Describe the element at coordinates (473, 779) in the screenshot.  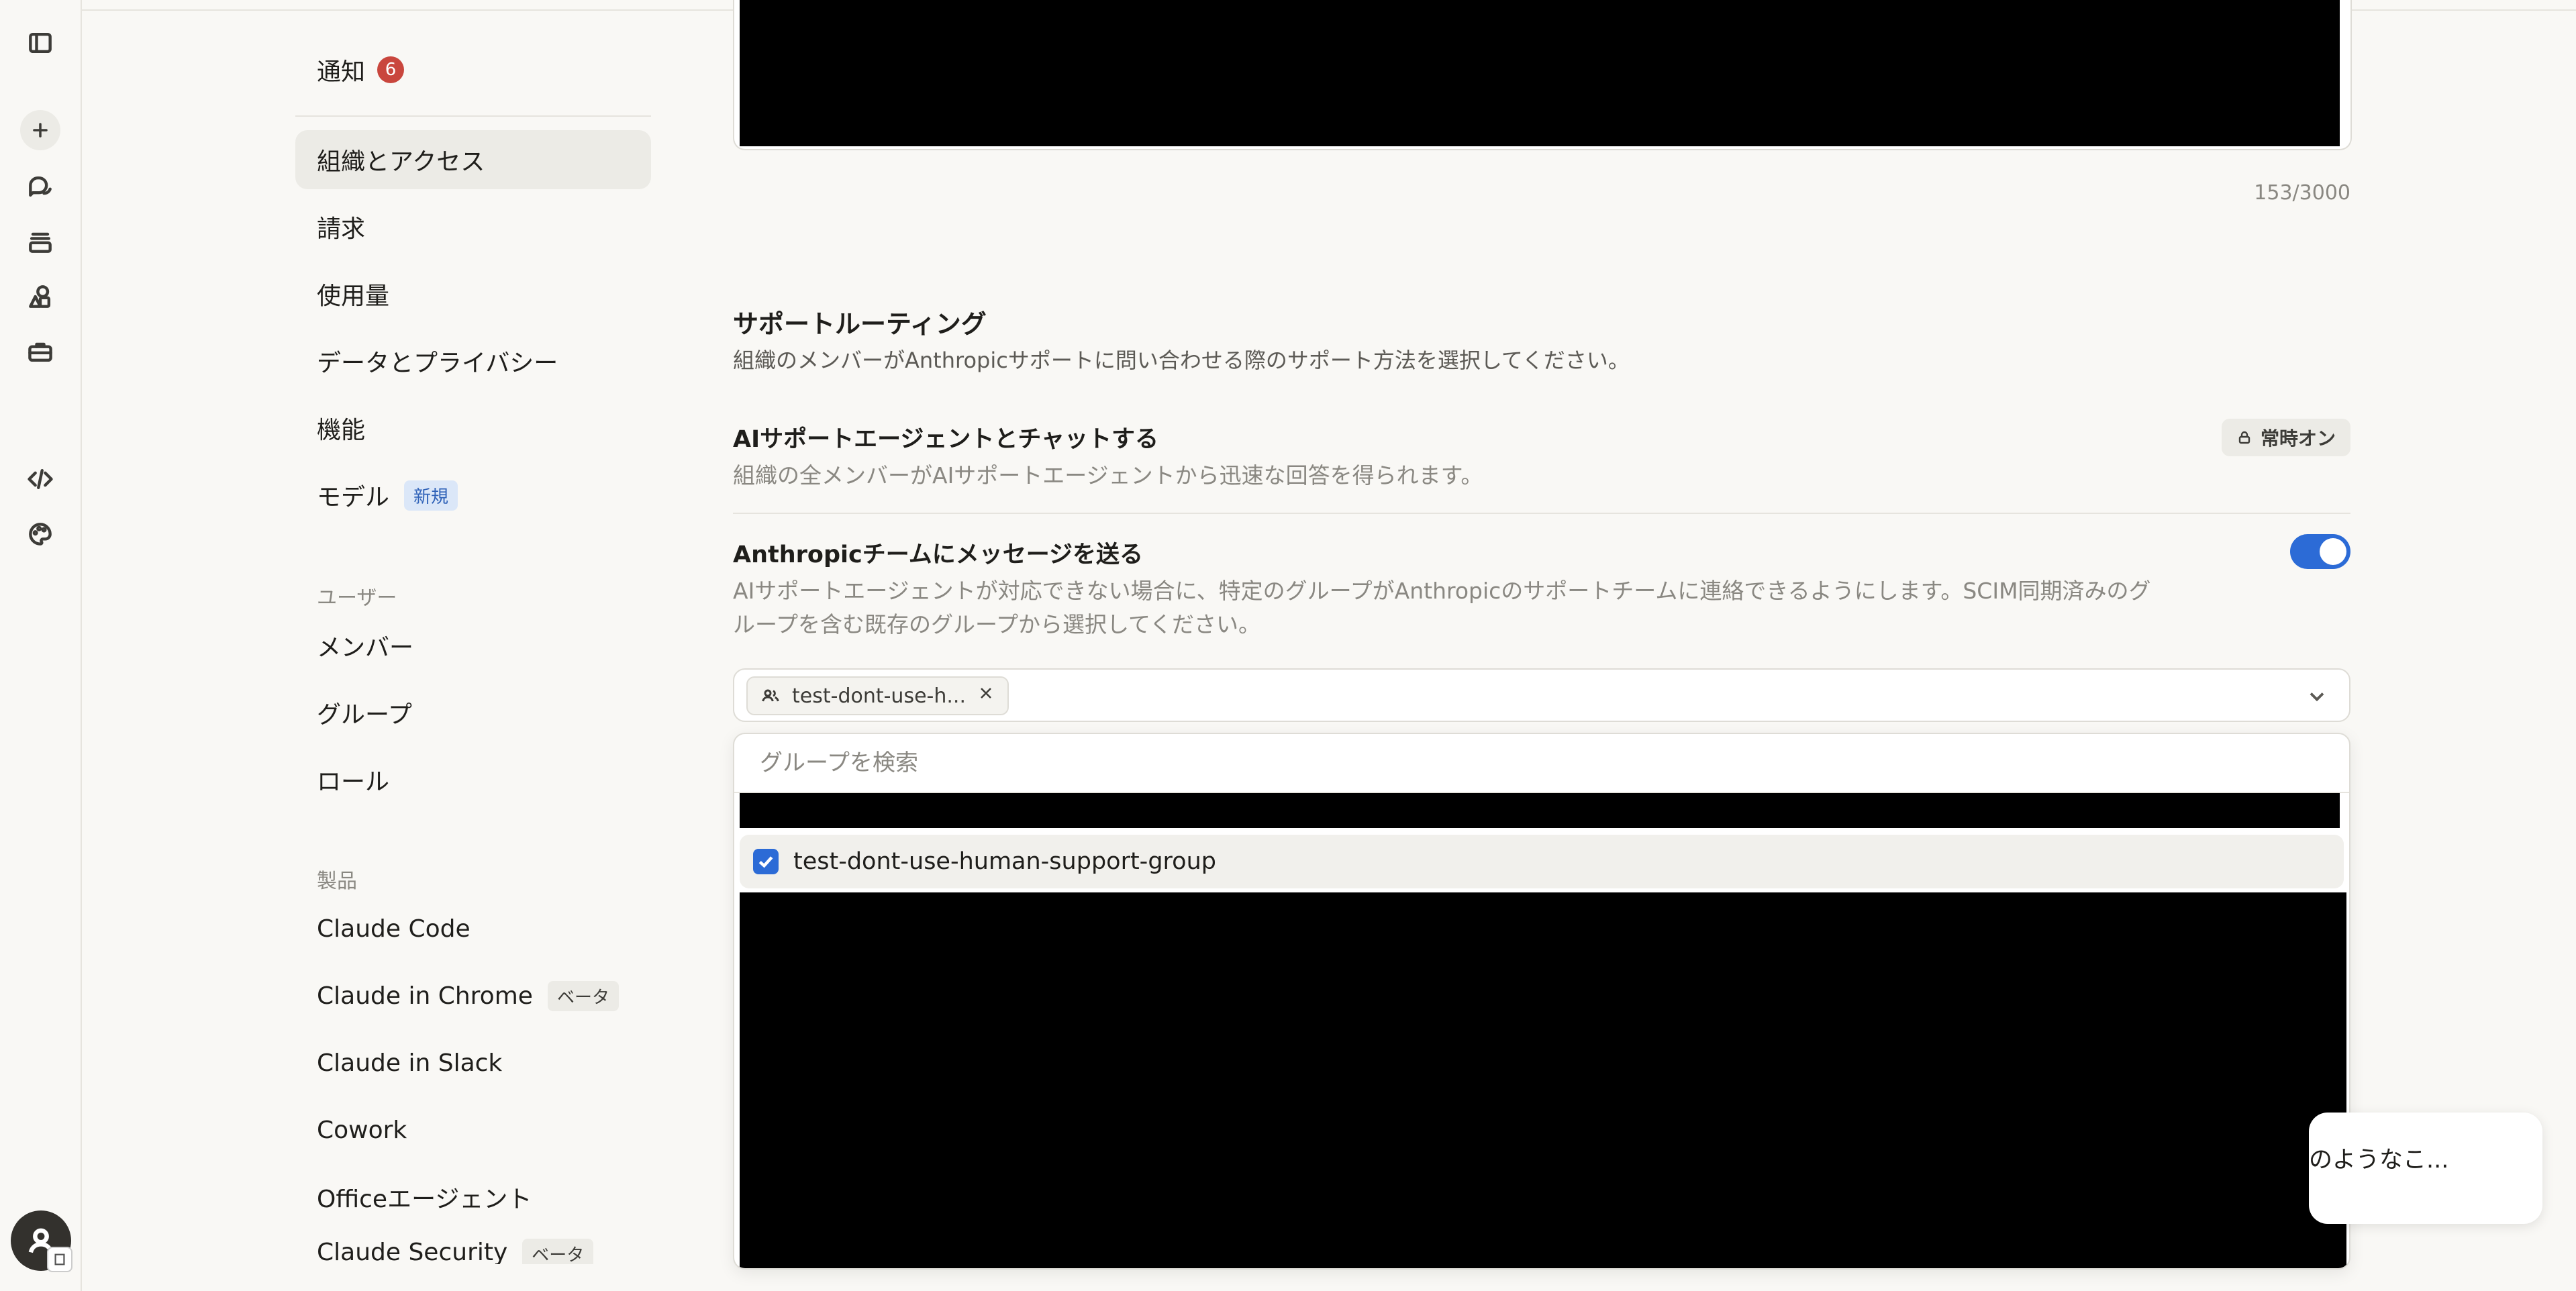
I see `nav-item-roles: ロール` at that location.